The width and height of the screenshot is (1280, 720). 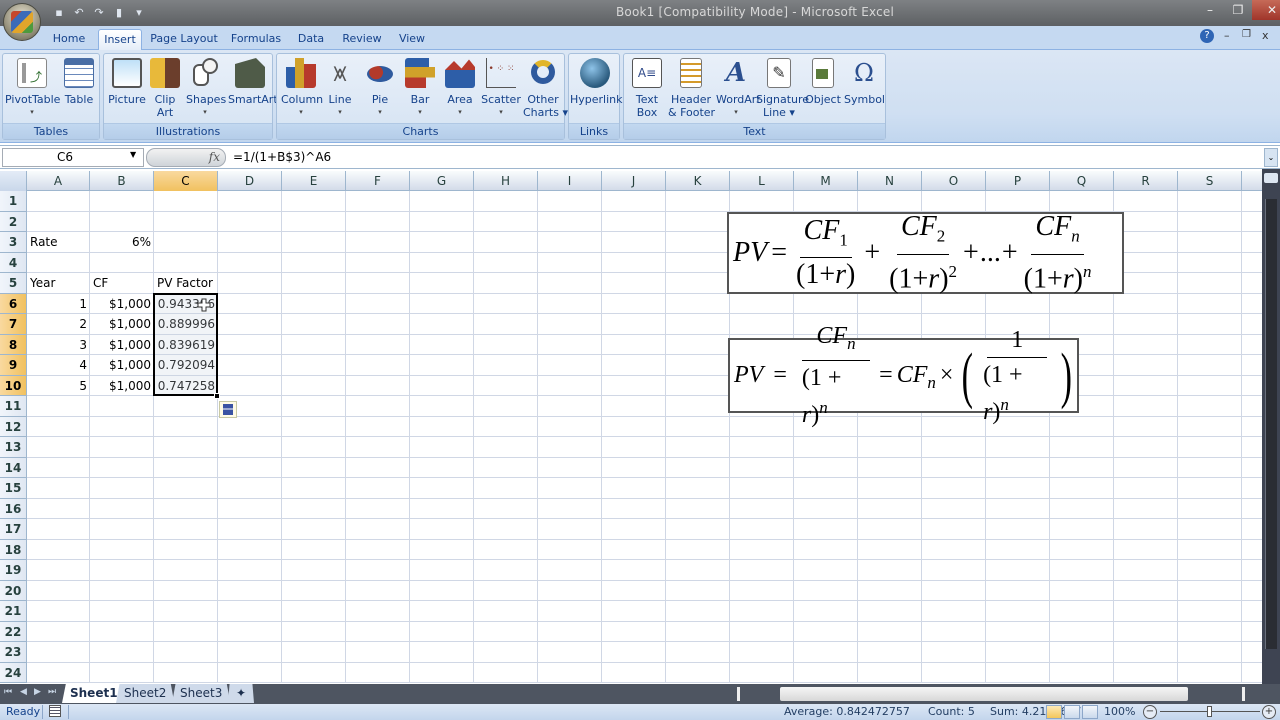 What do you see at coordinates (1209, 711) in the screenshot?
I see `zoom-slider-thumb` at bounding box center [1209, 711].